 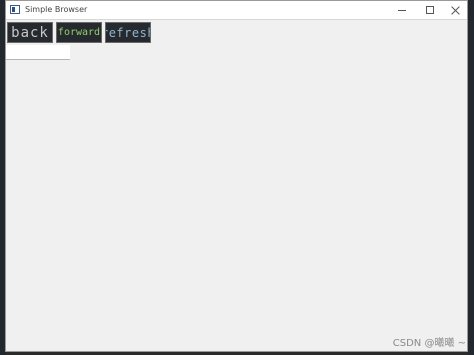 I want to click on maximize-icon, so click(x=430, y=10).